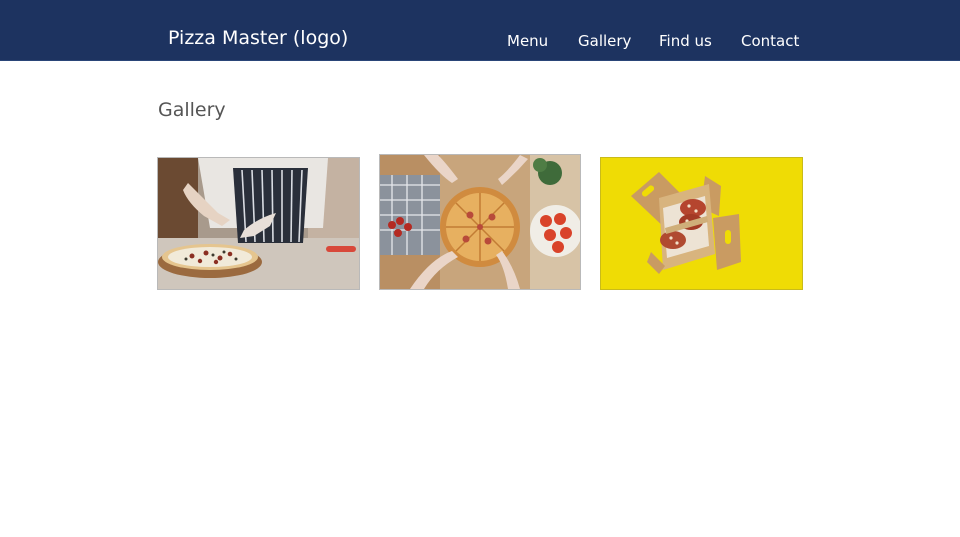  I want to click on pizza-sharing-photo, so click(480, 222).